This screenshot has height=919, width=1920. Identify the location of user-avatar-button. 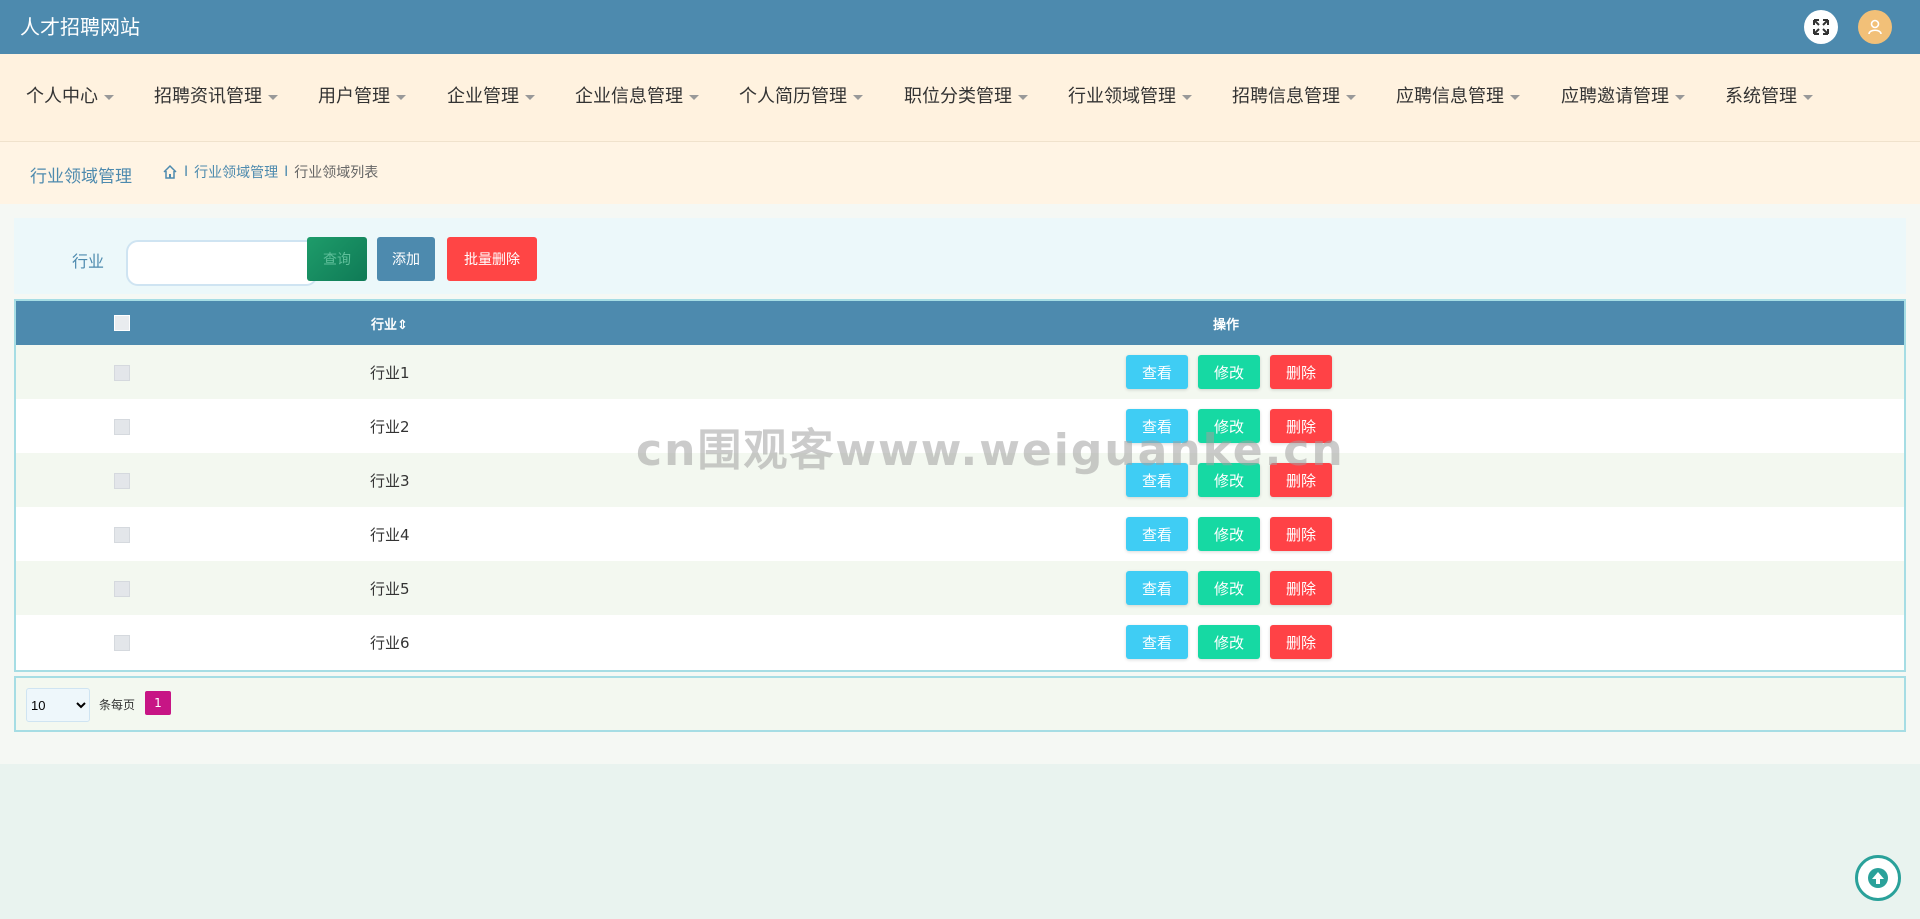
(1875, 27).